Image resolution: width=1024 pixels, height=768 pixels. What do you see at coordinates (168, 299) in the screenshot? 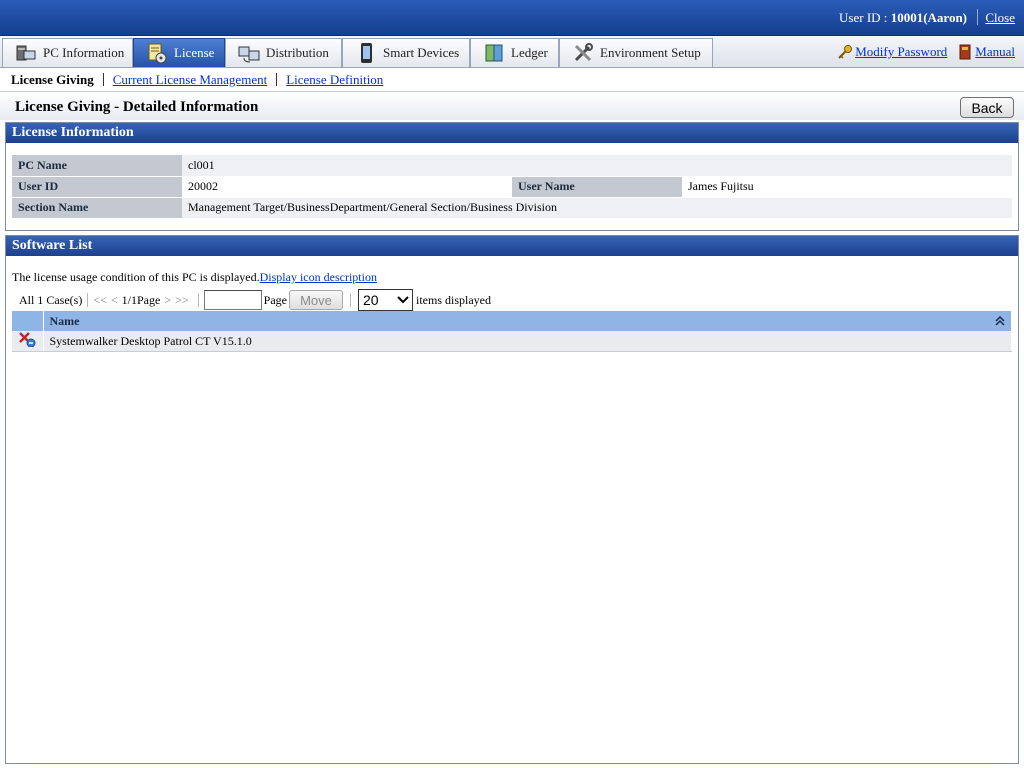
I see `next-page-link: >` at bounding box center [168, 299].